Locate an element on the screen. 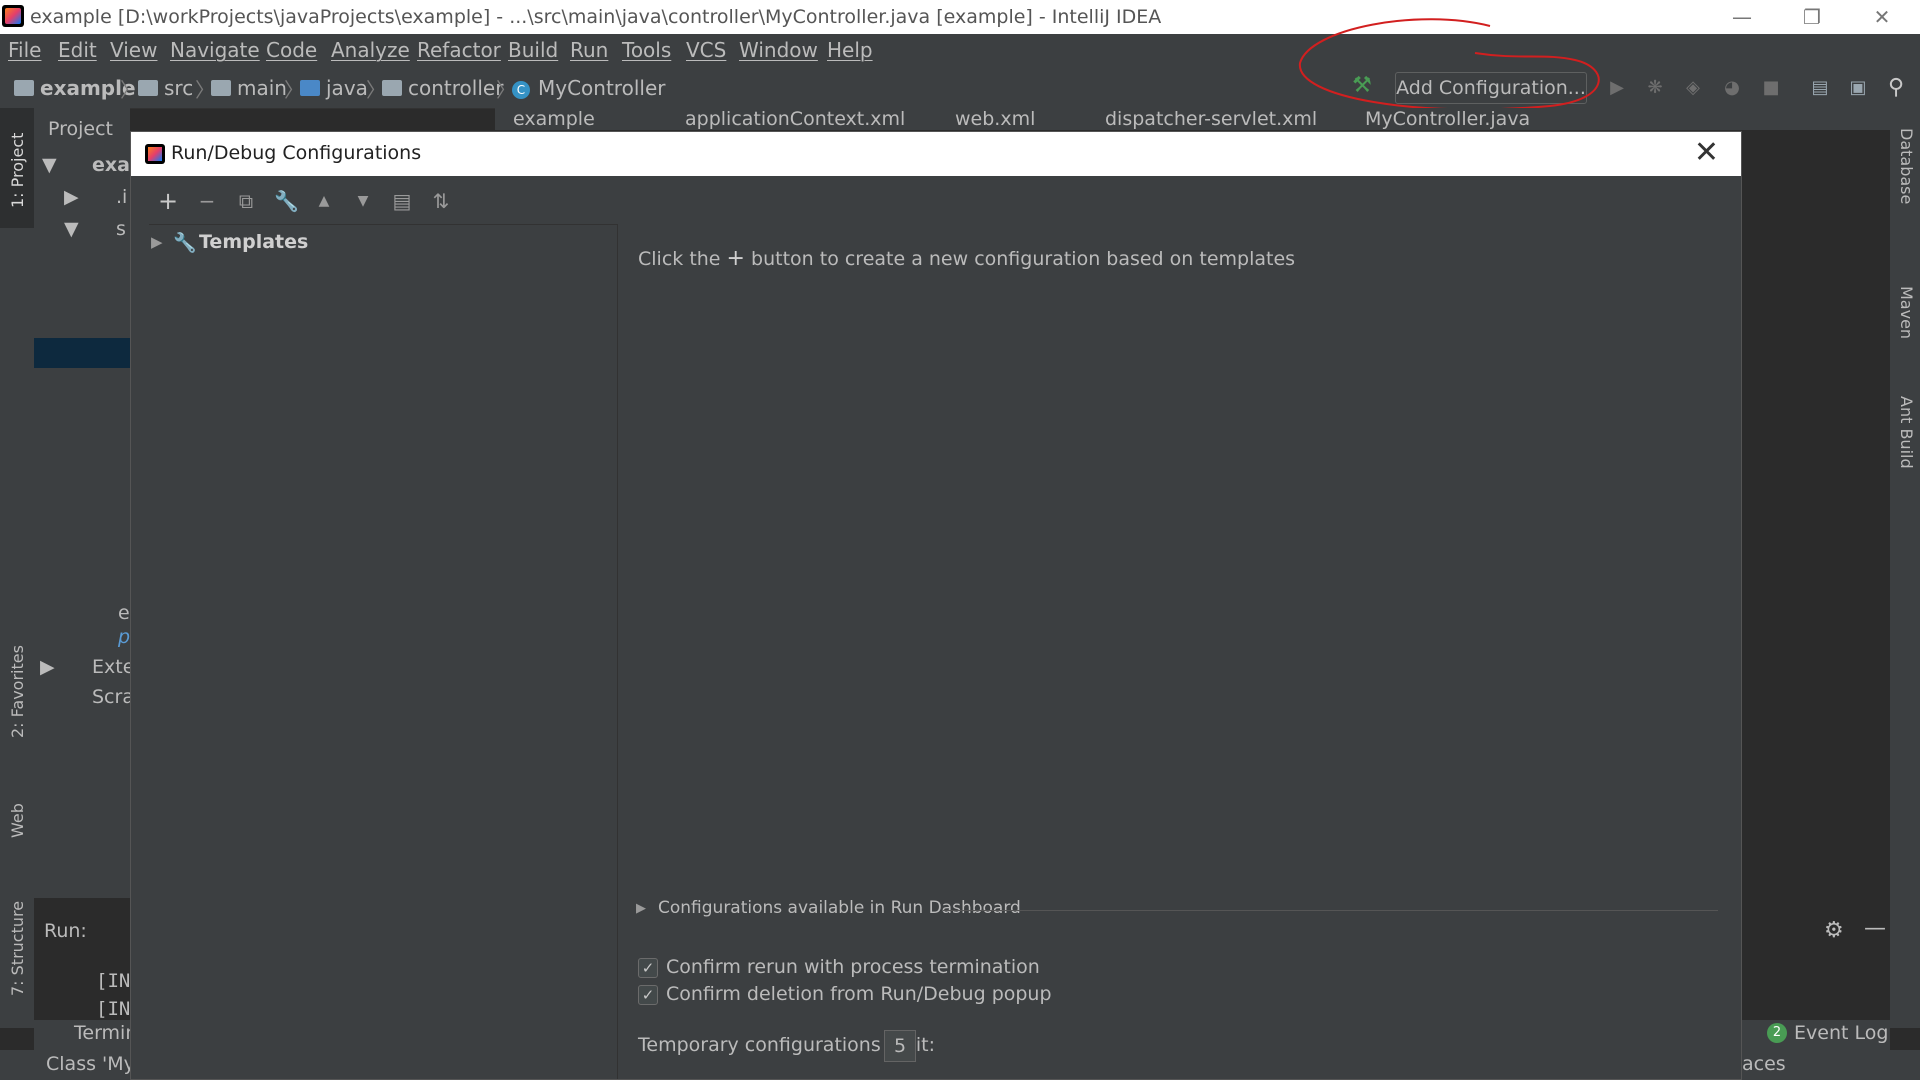 This screenshot has width=1920, height=1080. tab-dispatcher-servlet: dispatcher-servlet.xml is located at coordinates (1211, 119).